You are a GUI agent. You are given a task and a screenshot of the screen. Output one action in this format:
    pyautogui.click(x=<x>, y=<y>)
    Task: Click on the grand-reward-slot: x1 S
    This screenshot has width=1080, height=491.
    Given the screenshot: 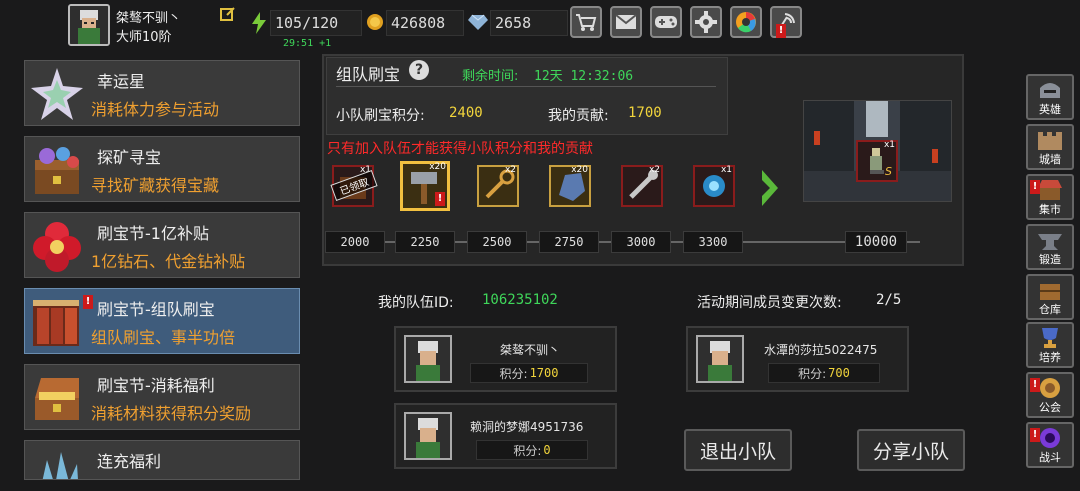 What is the action you would take?
    pyautogui.click(x=877, y=161)
    